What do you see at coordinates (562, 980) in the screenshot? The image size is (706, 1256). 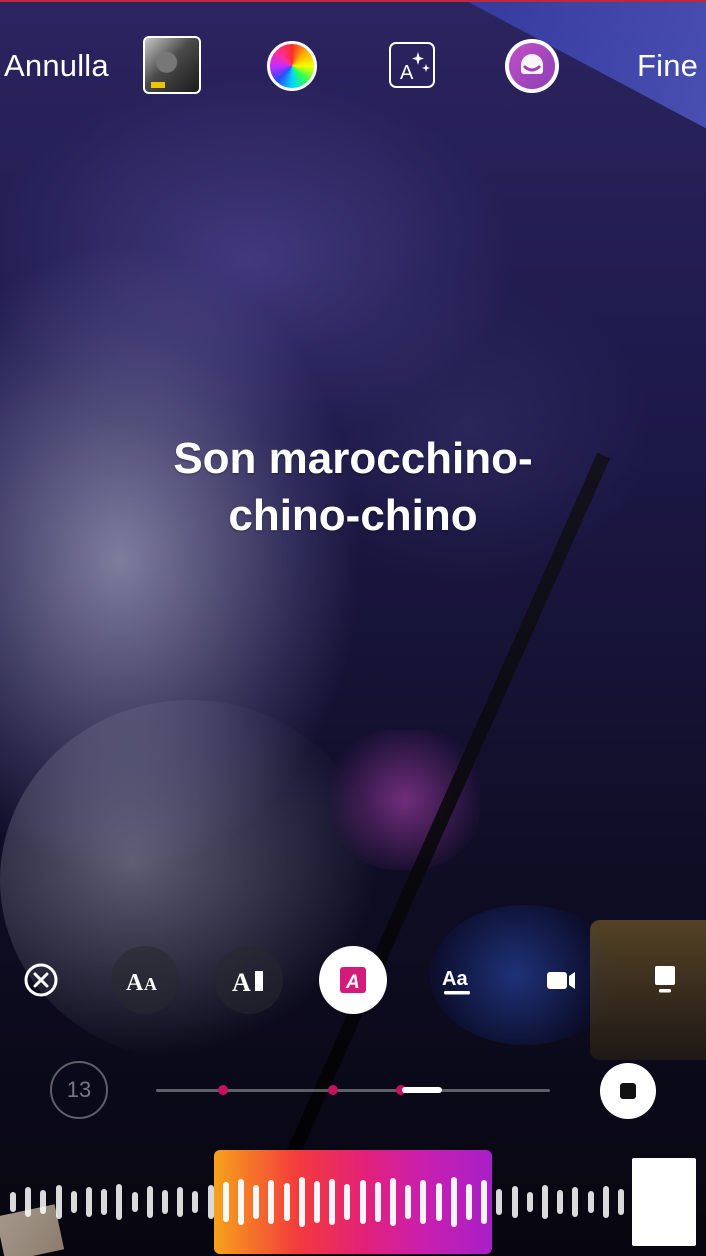 I see `video-camera-icon` at bounding box center [562, 980].